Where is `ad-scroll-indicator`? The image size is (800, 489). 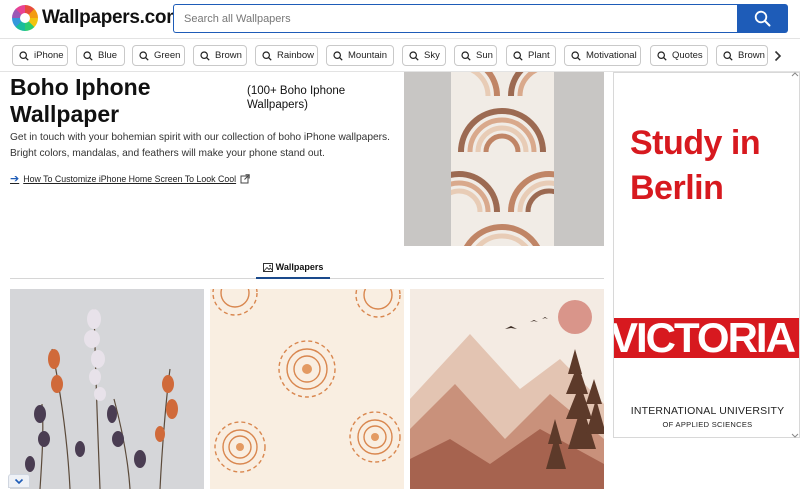 ad-scroll-indicator is located at coordinates (795, 255).